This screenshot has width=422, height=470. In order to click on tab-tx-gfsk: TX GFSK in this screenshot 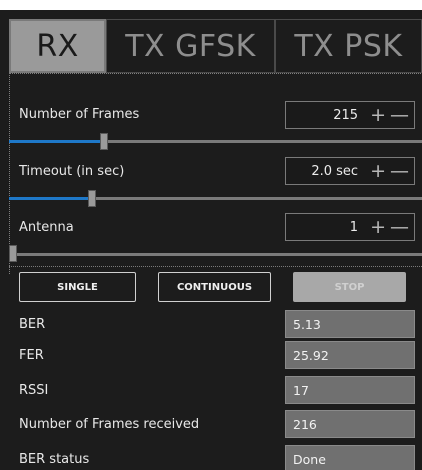, I will do `click(190, 46)`.